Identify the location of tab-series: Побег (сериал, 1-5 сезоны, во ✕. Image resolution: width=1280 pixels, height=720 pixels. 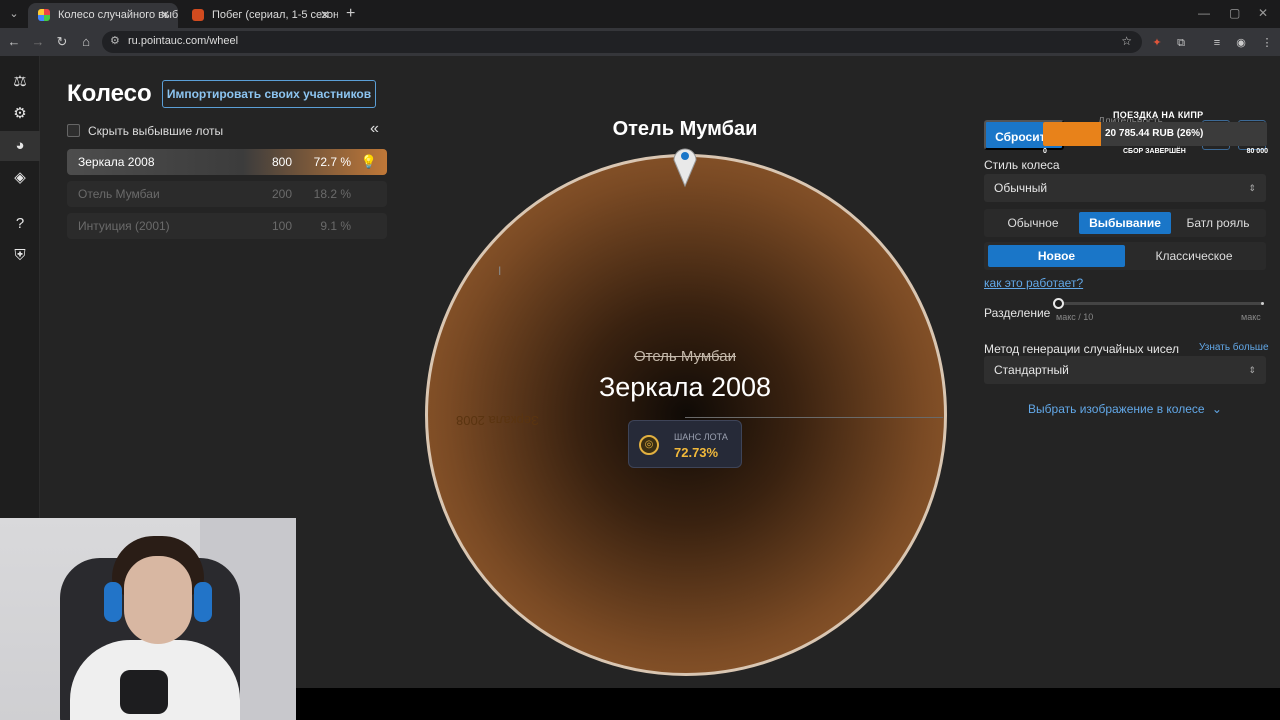
(260, 15).